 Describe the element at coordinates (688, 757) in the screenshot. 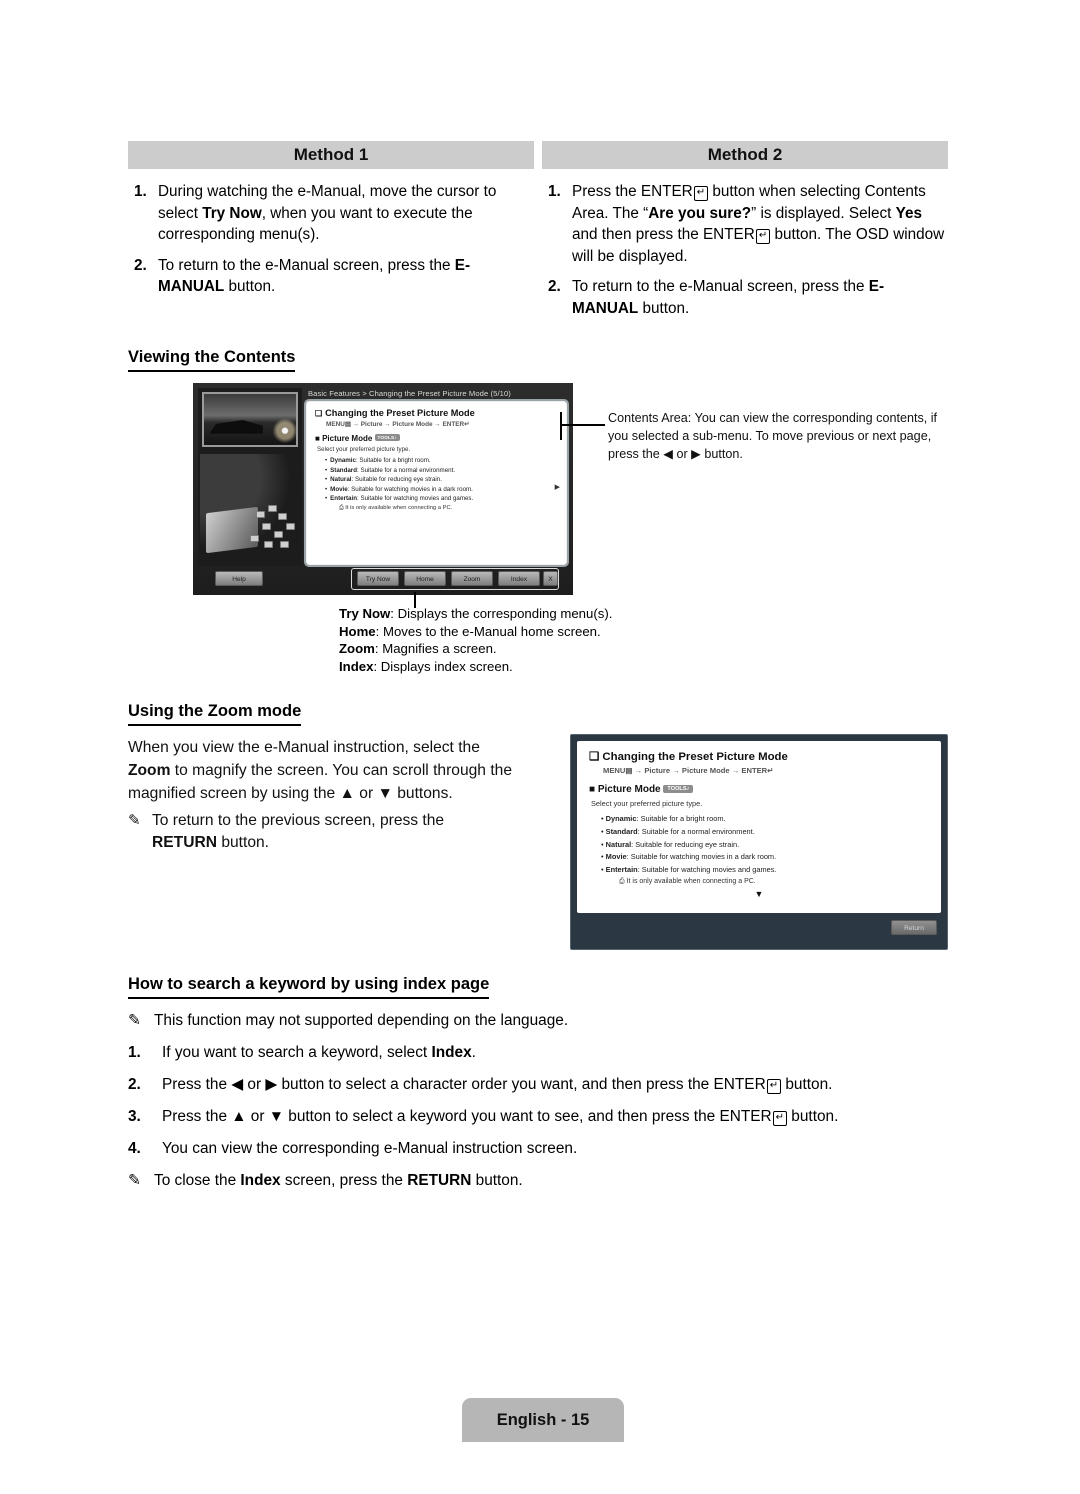

I see `zoom-panel-title: ❑ Changing the Preset Picture Mode` at that location.